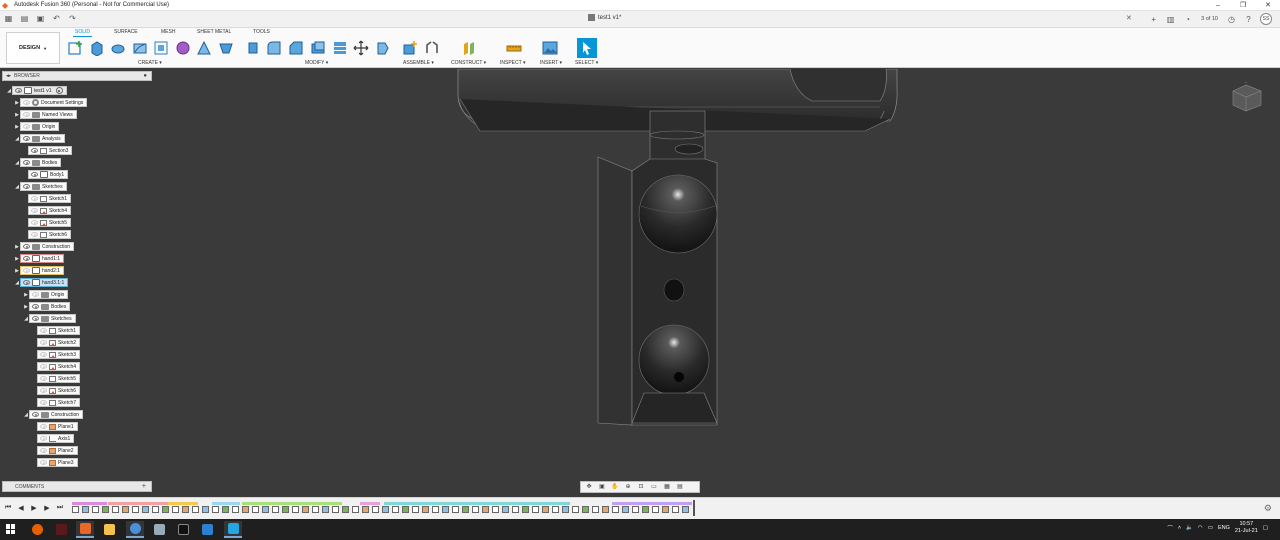 Image resolution: width=1280 pixels, height=540 pixels. Describe the element at coordinates (8, 76) in the screenshot. I see `collapse-panel-icon: ◂▸` at that location.